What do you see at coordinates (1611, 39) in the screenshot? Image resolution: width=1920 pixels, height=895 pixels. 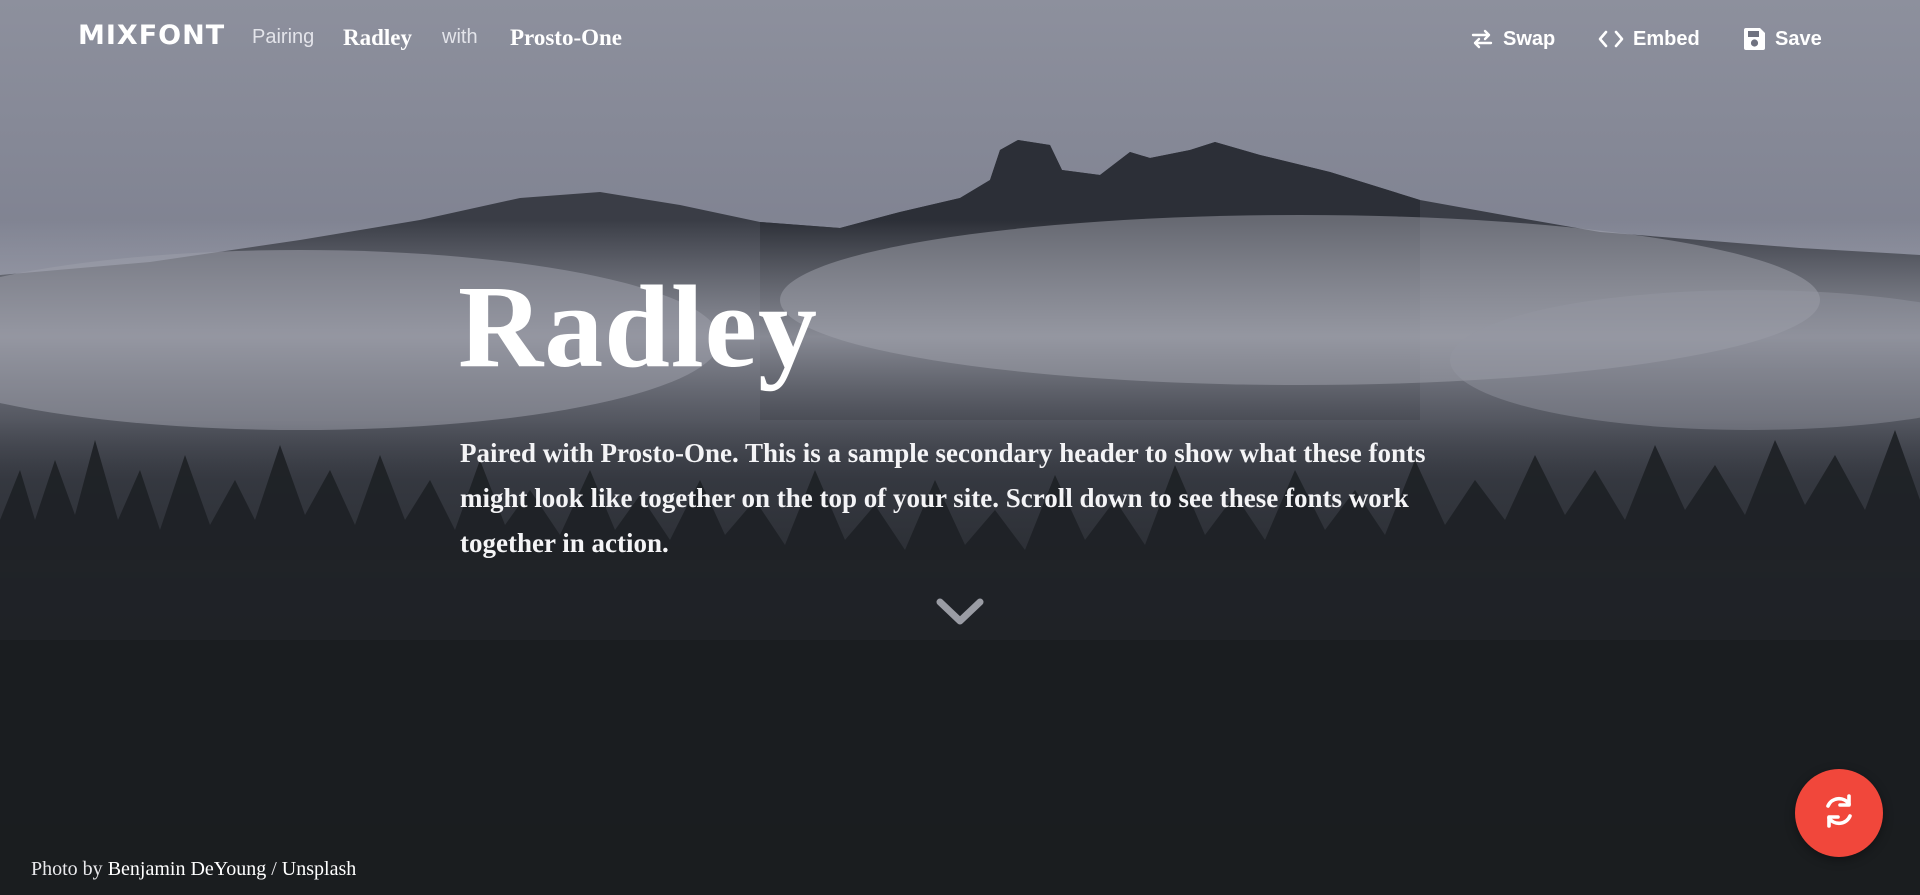 I see `code-icon` at bounding box center [1611, 39].